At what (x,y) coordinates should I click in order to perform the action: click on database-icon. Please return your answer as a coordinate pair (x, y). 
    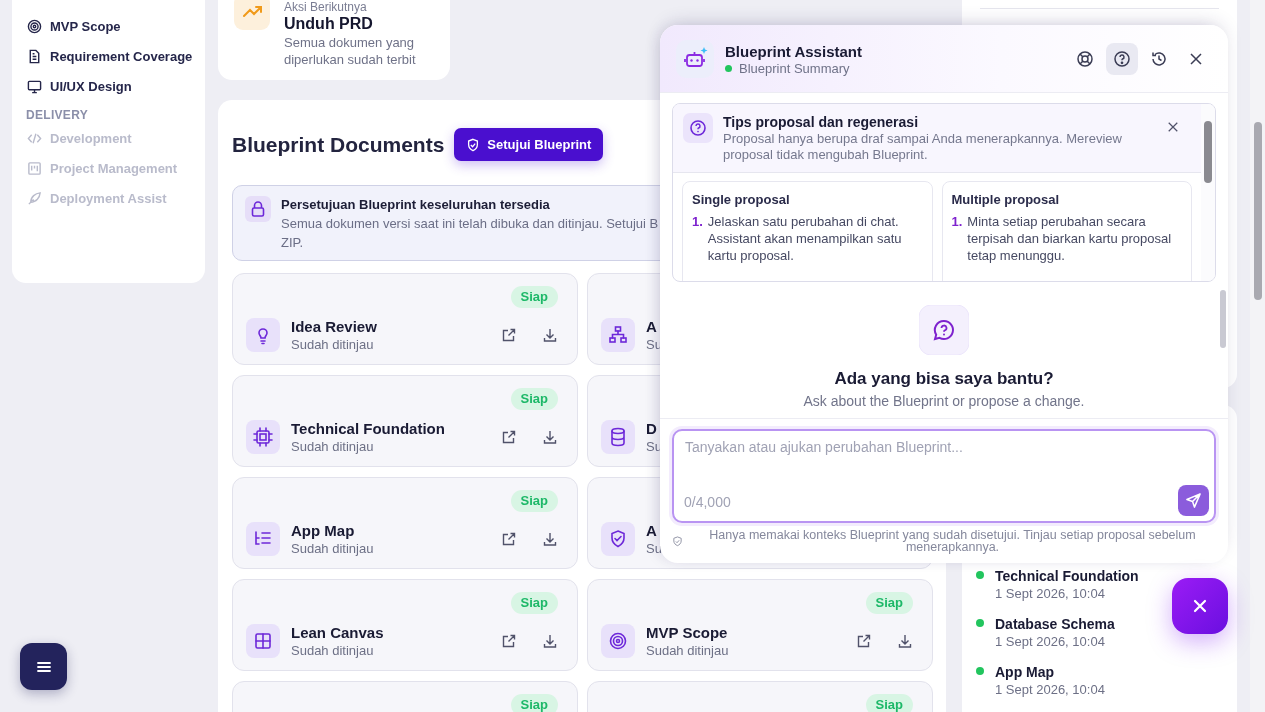
    Looking at the image, I should click on (618, 437).